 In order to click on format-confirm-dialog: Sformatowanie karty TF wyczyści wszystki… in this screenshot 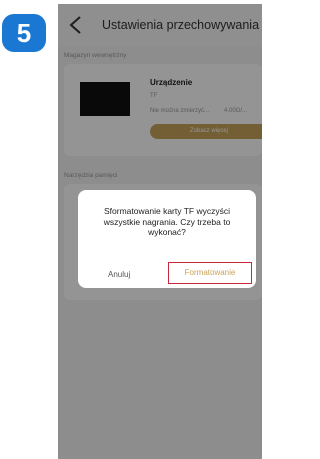, I will do `click(167, 239)`.